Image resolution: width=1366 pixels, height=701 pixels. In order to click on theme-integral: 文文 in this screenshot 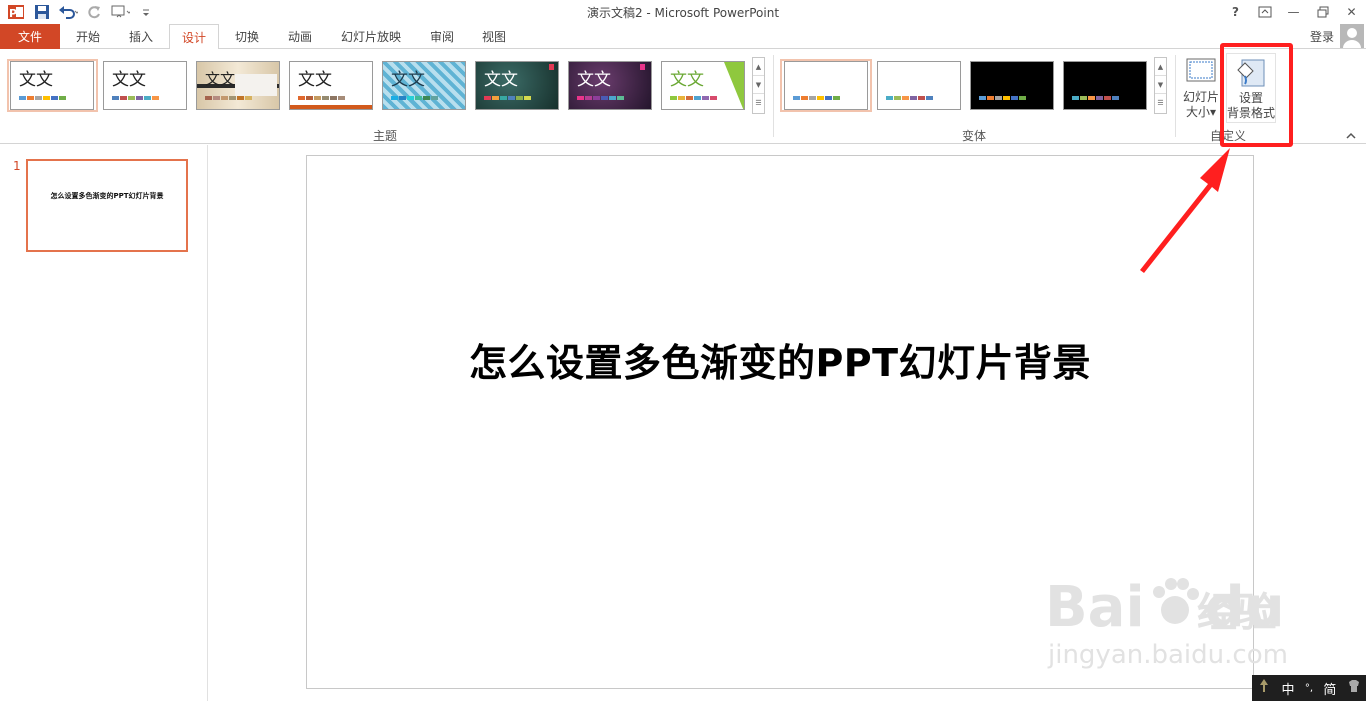, I will do `click(331, 85)`.